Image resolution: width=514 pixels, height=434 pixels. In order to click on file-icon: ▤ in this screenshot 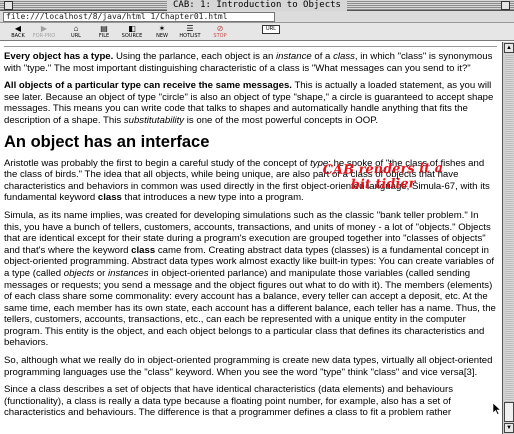, I will do `click(104, 28)`.